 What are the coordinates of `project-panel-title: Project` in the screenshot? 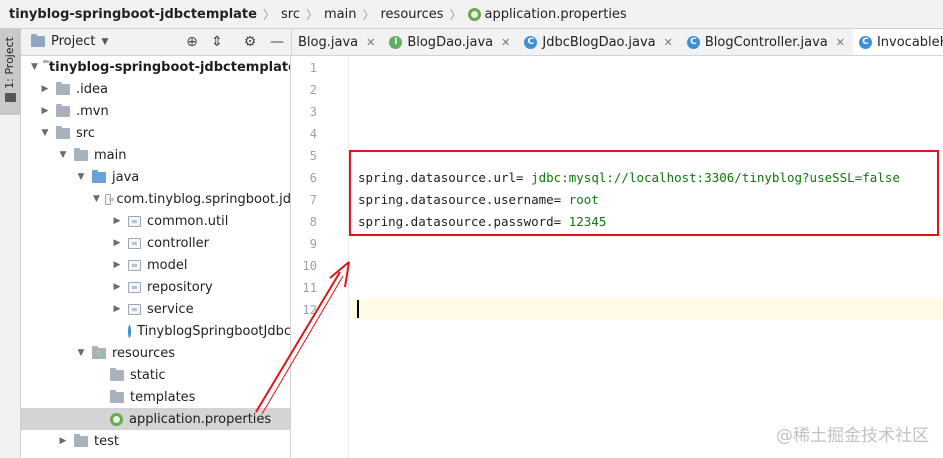 It's located at (73, 41).